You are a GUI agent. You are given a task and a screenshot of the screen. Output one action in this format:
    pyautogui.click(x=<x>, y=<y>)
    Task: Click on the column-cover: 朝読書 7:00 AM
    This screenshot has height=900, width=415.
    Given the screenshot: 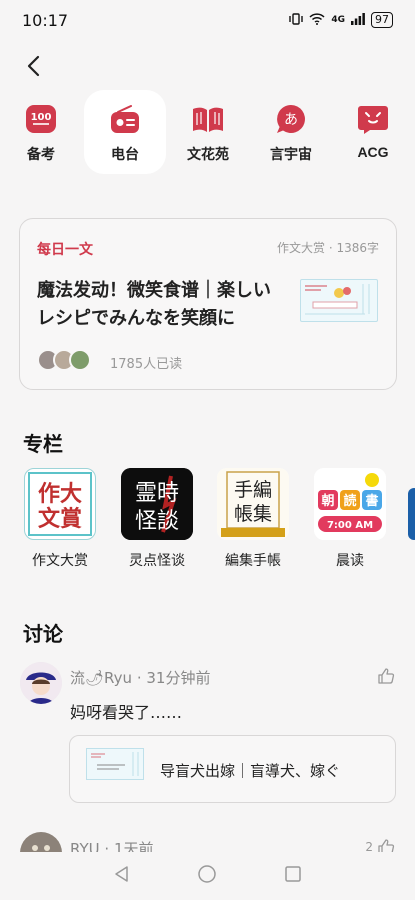 What is the action you would take?
    pyautogui.click(x=350, y=504)
    